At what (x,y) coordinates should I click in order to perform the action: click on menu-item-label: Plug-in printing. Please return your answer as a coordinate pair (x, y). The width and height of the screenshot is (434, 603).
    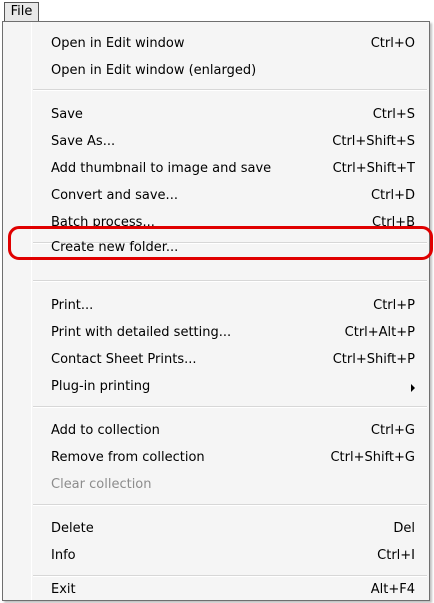
    Looking at the image, I should click on (101, 386).